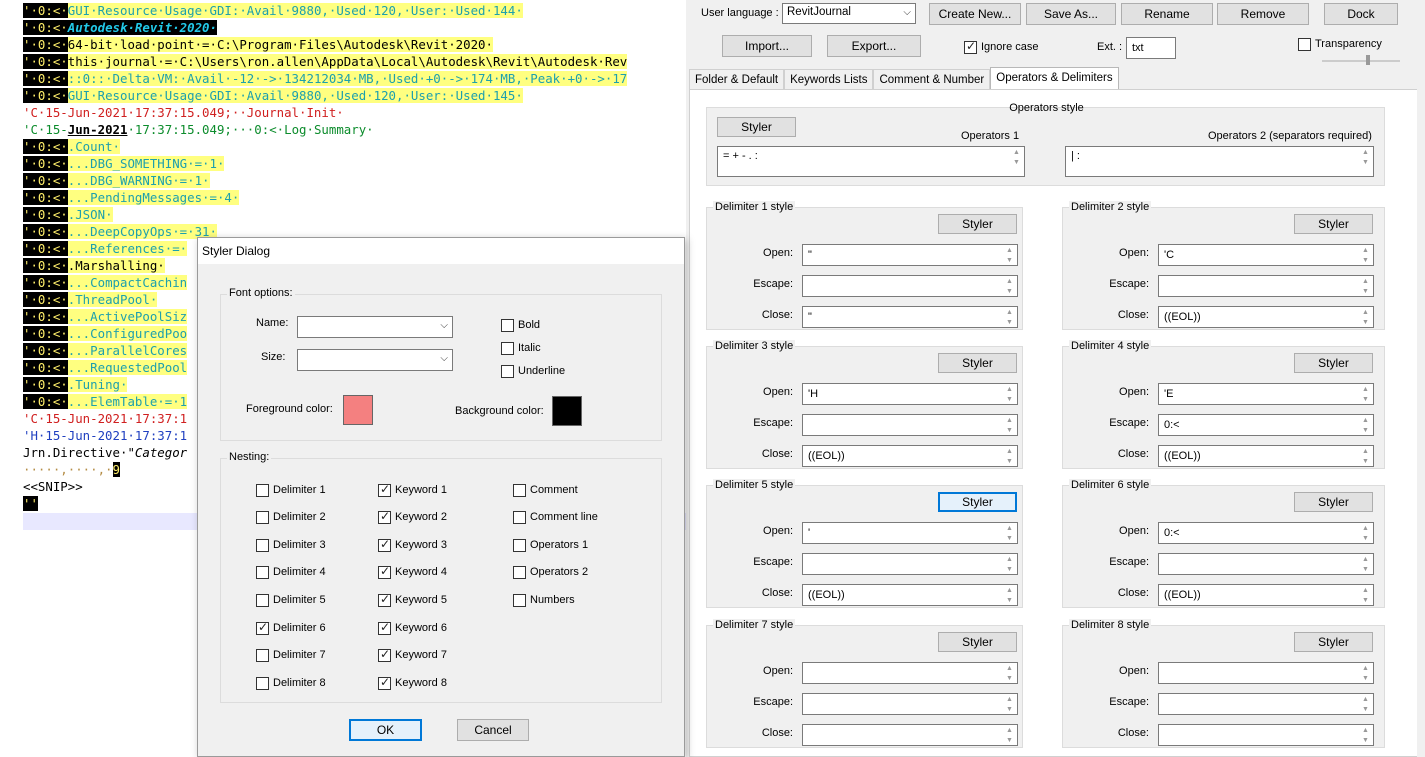  Describe the element at coordinates (1361, 60) in the screenshot. I see `transparency-slider` at that location.